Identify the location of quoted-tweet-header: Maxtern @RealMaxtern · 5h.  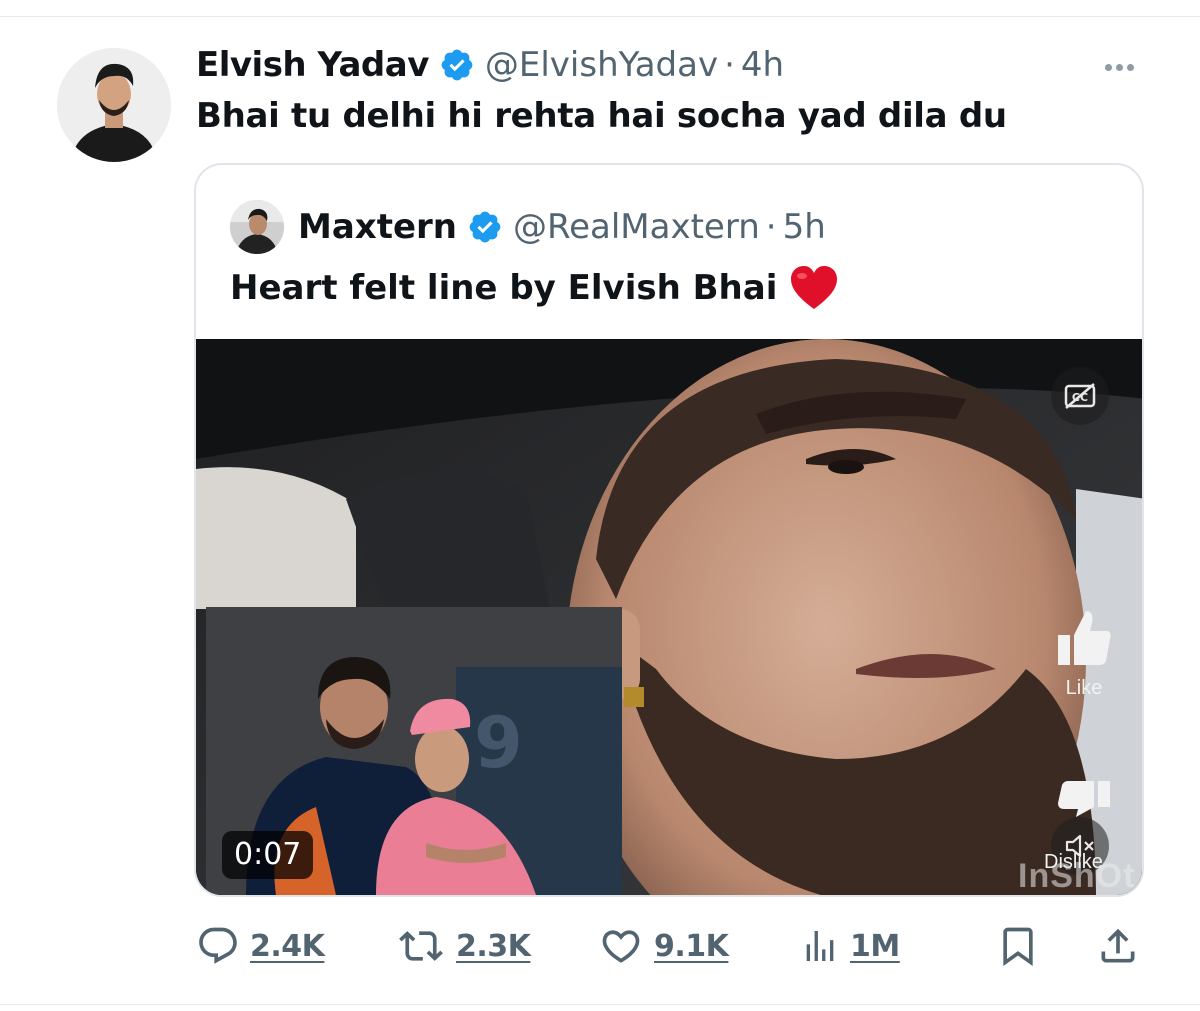
(528, 227).